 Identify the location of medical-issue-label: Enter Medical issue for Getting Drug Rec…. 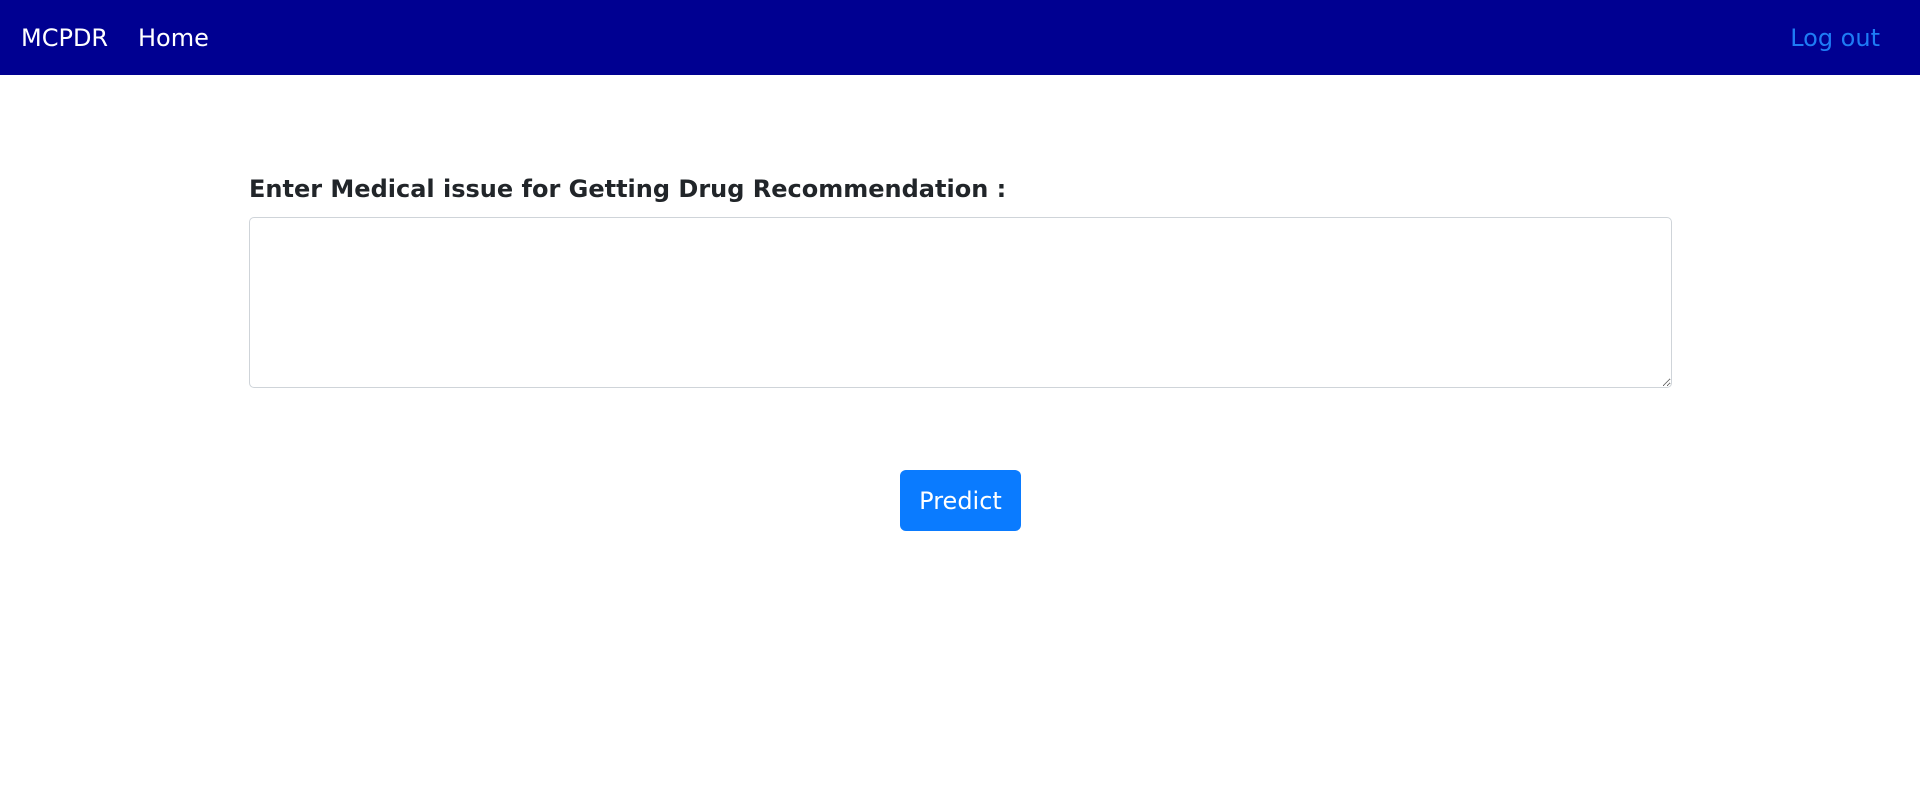
(628, 189).